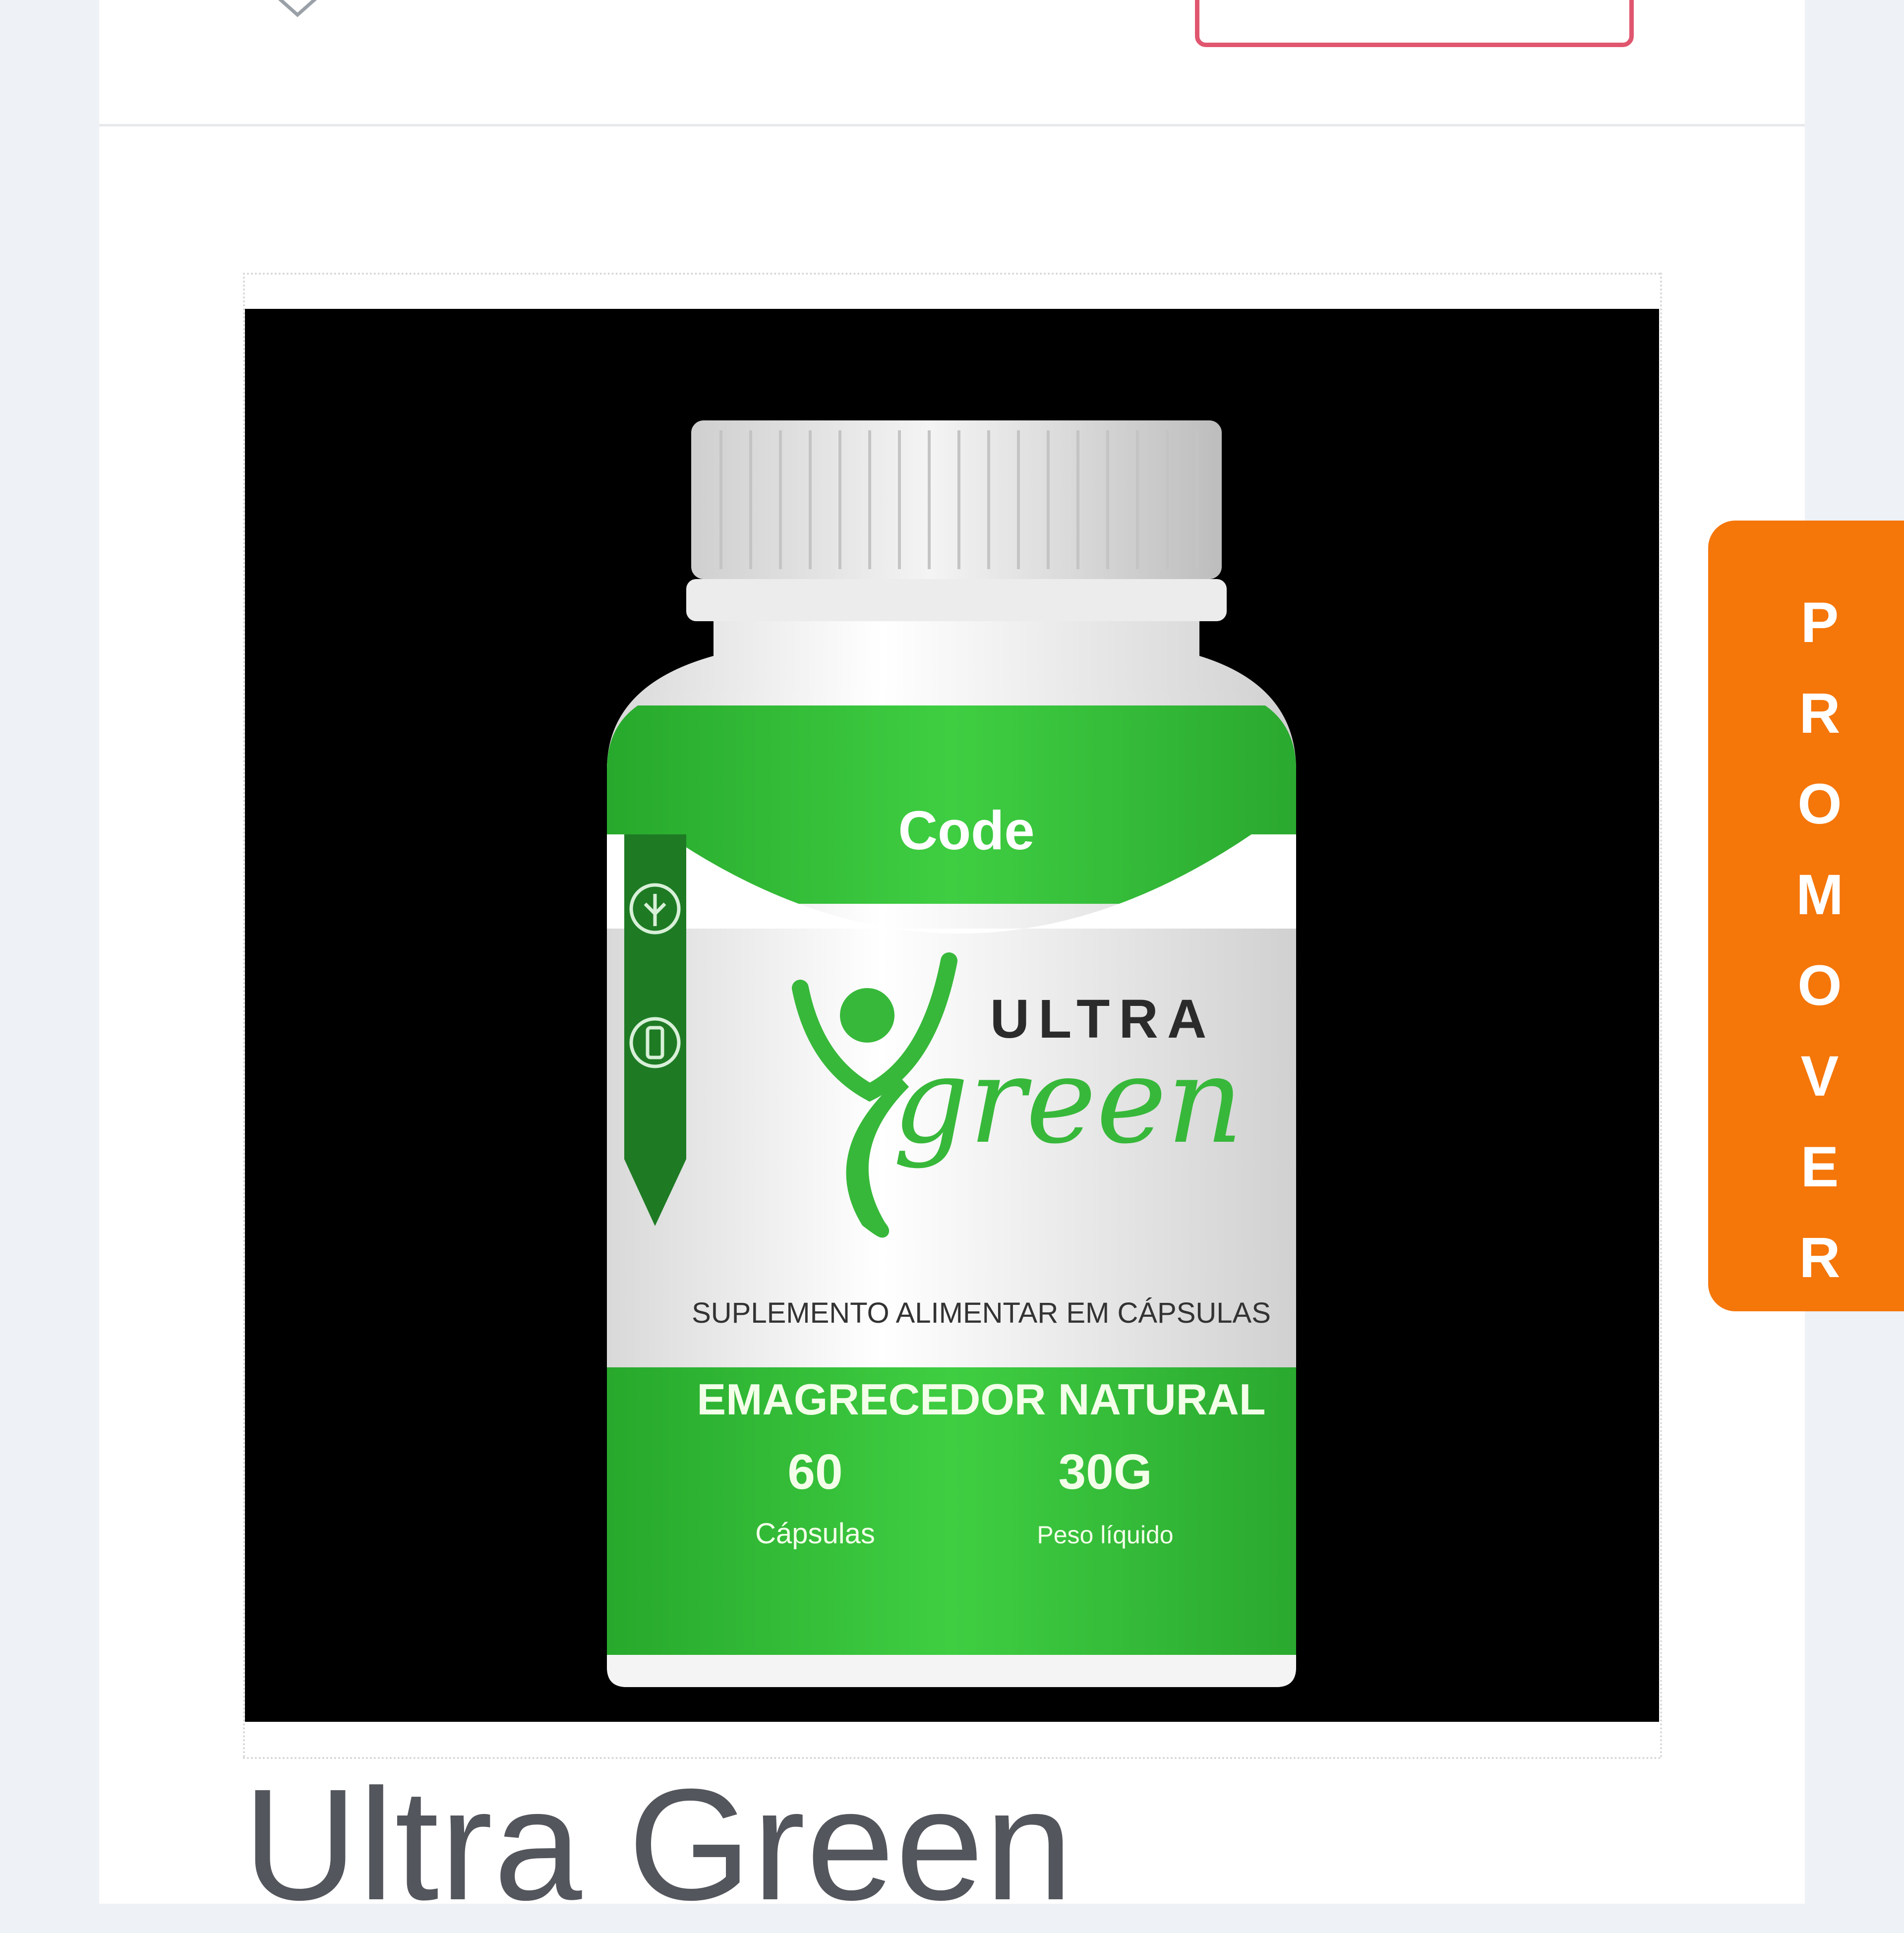  Describe the element at coordinates (658, 1845) in the screenshot. I see `product-title: Ultra Green` at that location.